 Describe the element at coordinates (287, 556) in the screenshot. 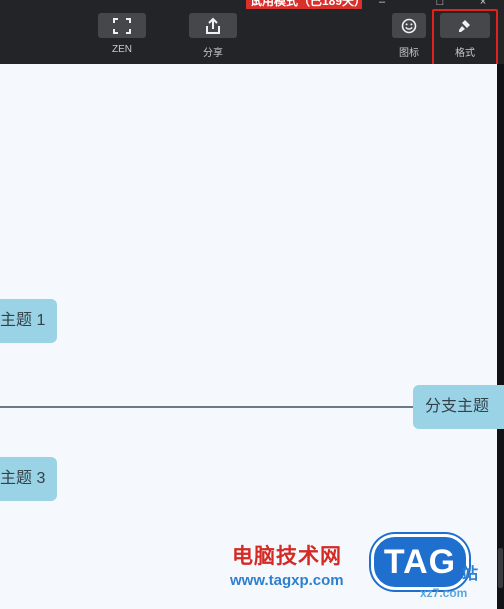

I see `watermark-site-name: 电脑技术网` at that location.